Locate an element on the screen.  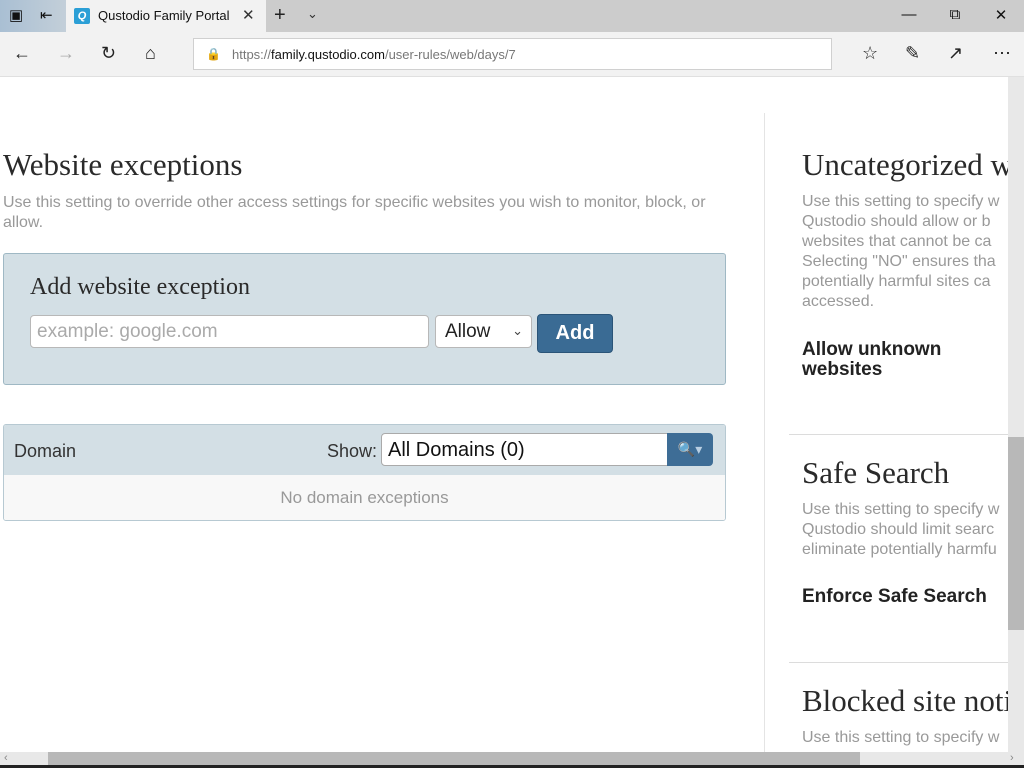
vertical-scroll-thumb is located at coordinates (1016, 533).